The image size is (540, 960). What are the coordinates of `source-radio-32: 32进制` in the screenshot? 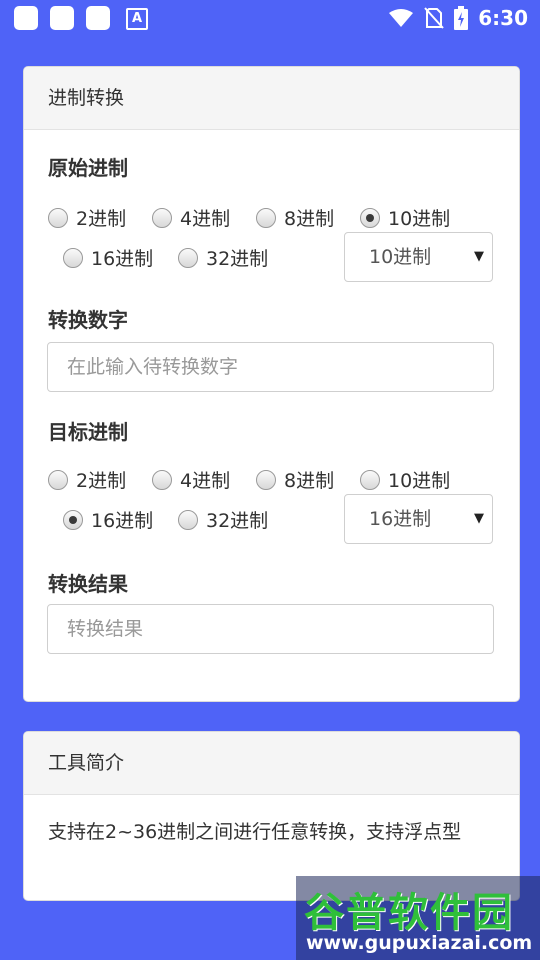 It's located at (223, 257).